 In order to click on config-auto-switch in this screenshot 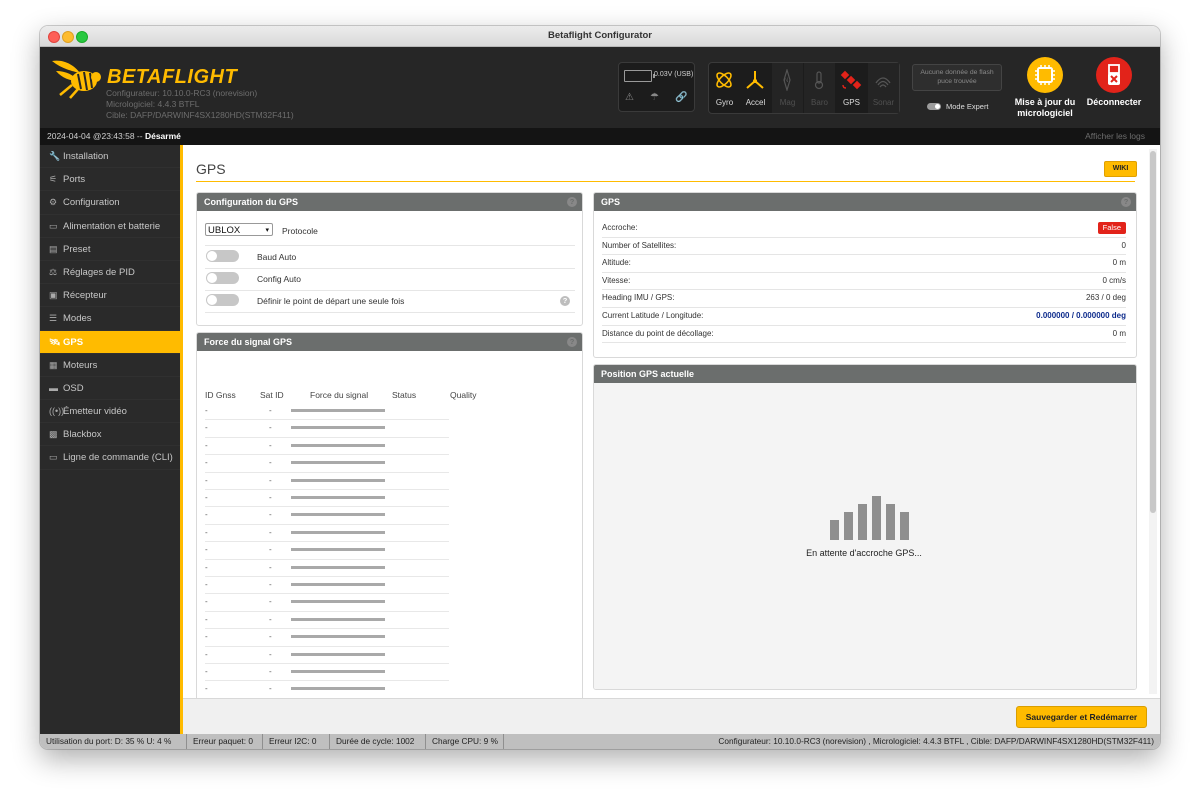, I will do `click(222, 278)`.